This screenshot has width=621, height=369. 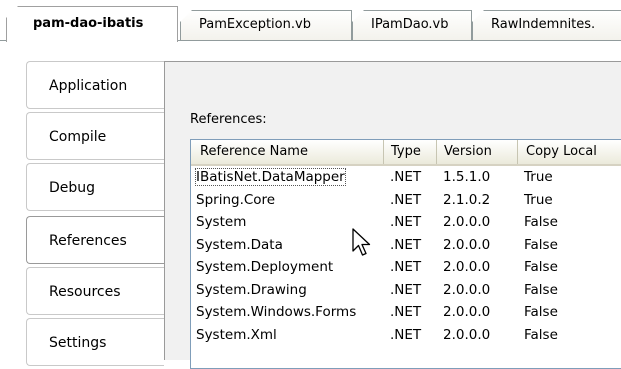 What do you see at coordinates (270, 177) in the screenshot?
I see `cell-text: IBatisNet.DataMapper` at bounding box center [270, 177].